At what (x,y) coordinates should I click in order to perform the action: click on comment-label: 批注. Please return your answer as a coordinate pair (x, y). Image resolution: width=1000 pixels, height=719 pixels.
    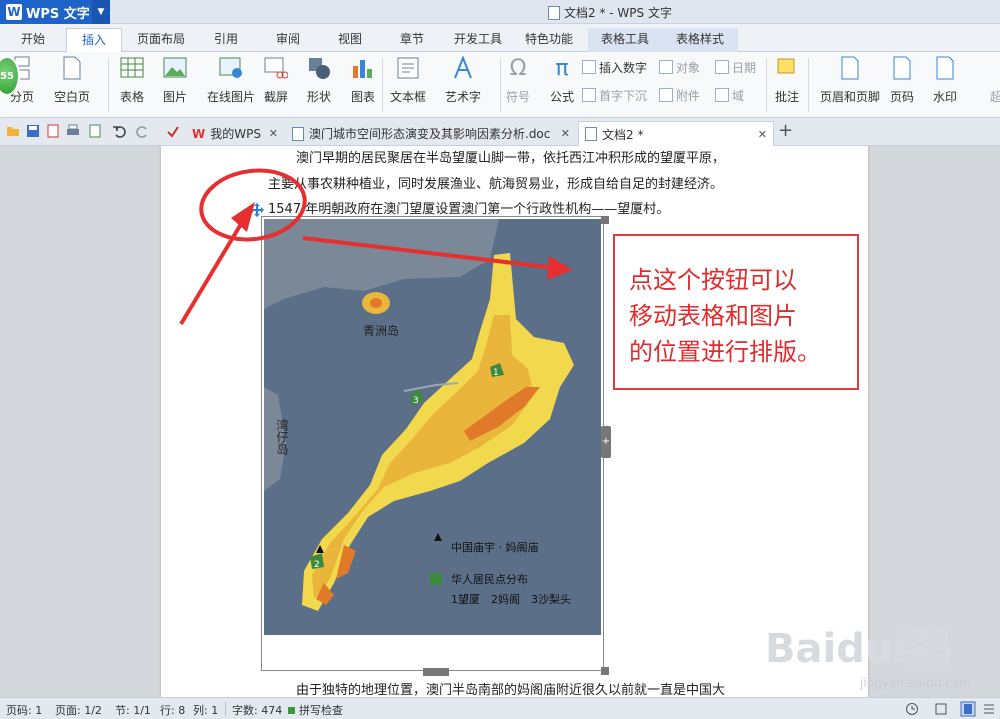
    Looking at the image, I should click on (787, 97).